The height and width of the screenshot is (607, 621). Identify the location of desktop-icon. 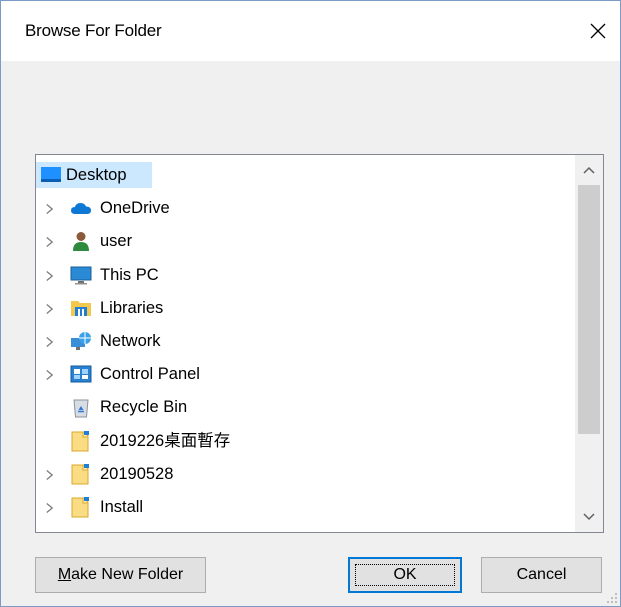
(51, 175).